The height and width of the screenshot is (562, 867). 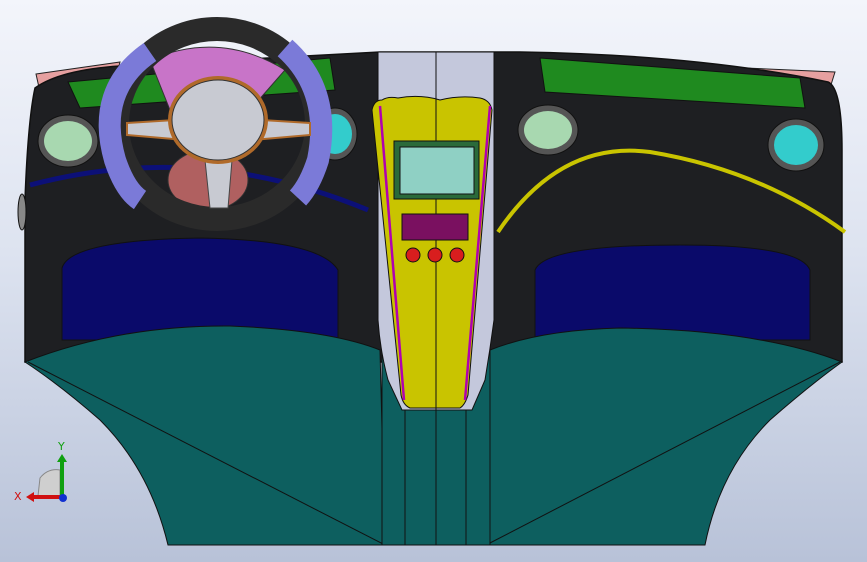 I want to click on steering-wheel-spoke-bottom, so click(x=218, y=184).